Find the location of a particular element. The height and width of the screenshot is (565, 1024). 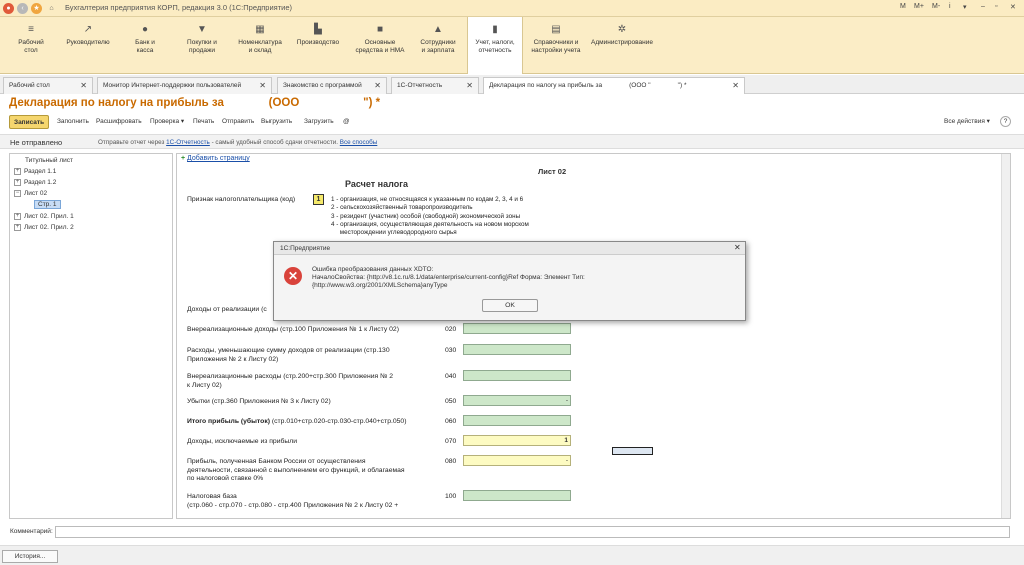

list-icon: ≡ is located at coordinates (31, 29).